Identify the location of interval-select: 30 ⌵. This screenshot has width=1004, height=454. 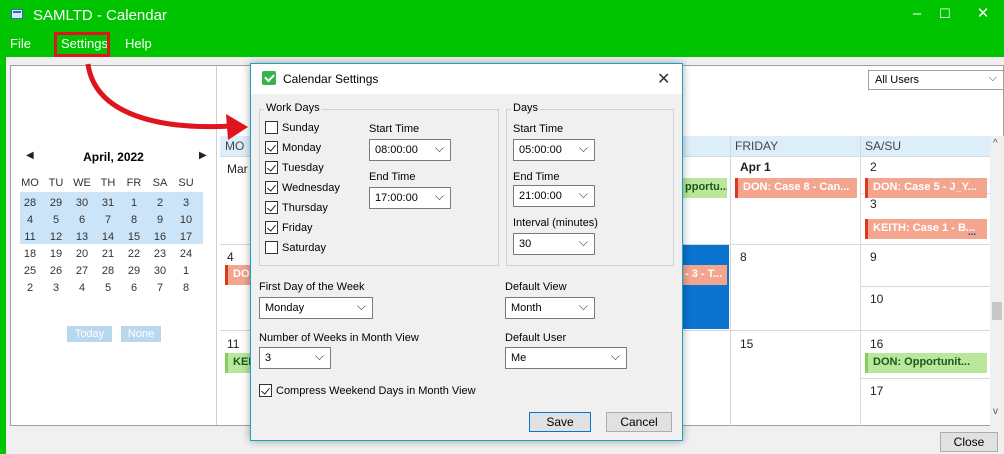
(554, 244).